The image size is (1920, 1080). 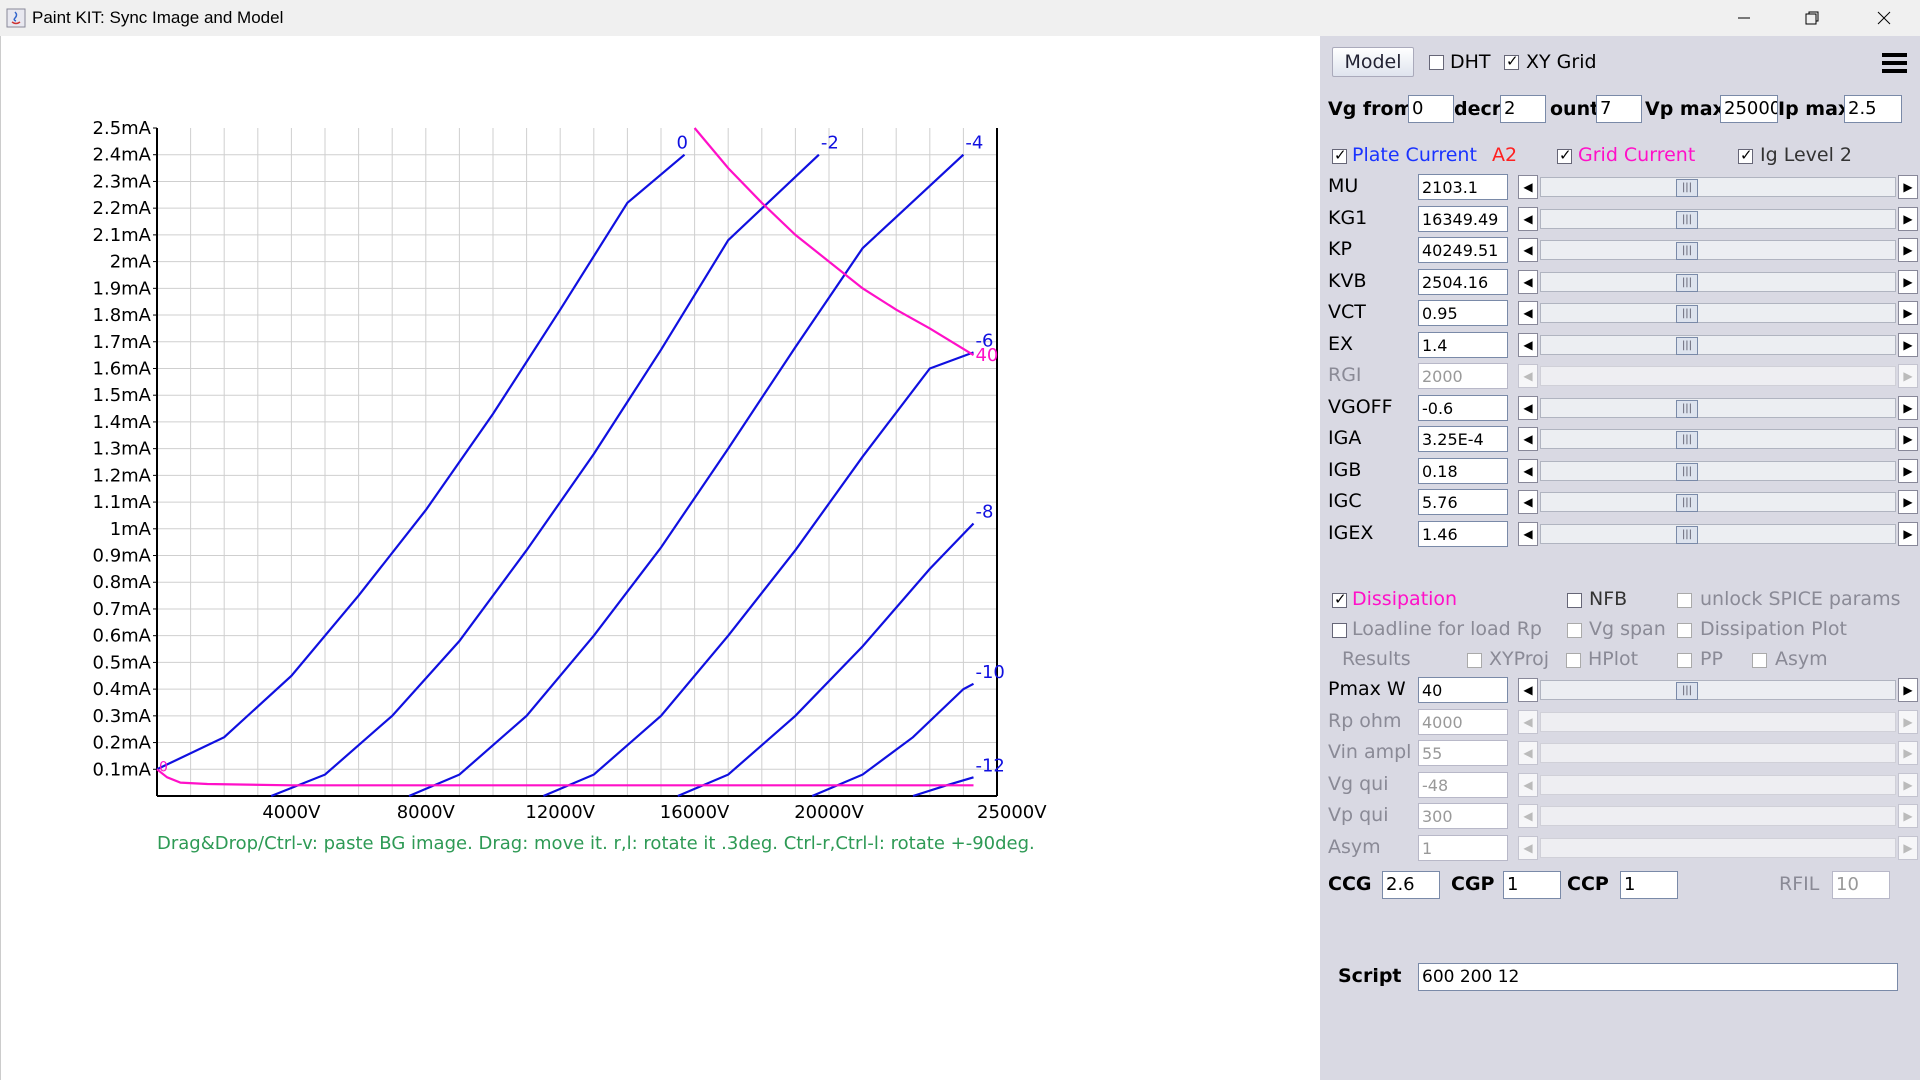 I want to click on script-input: 600 200 12, so click(x=1658, y=977).